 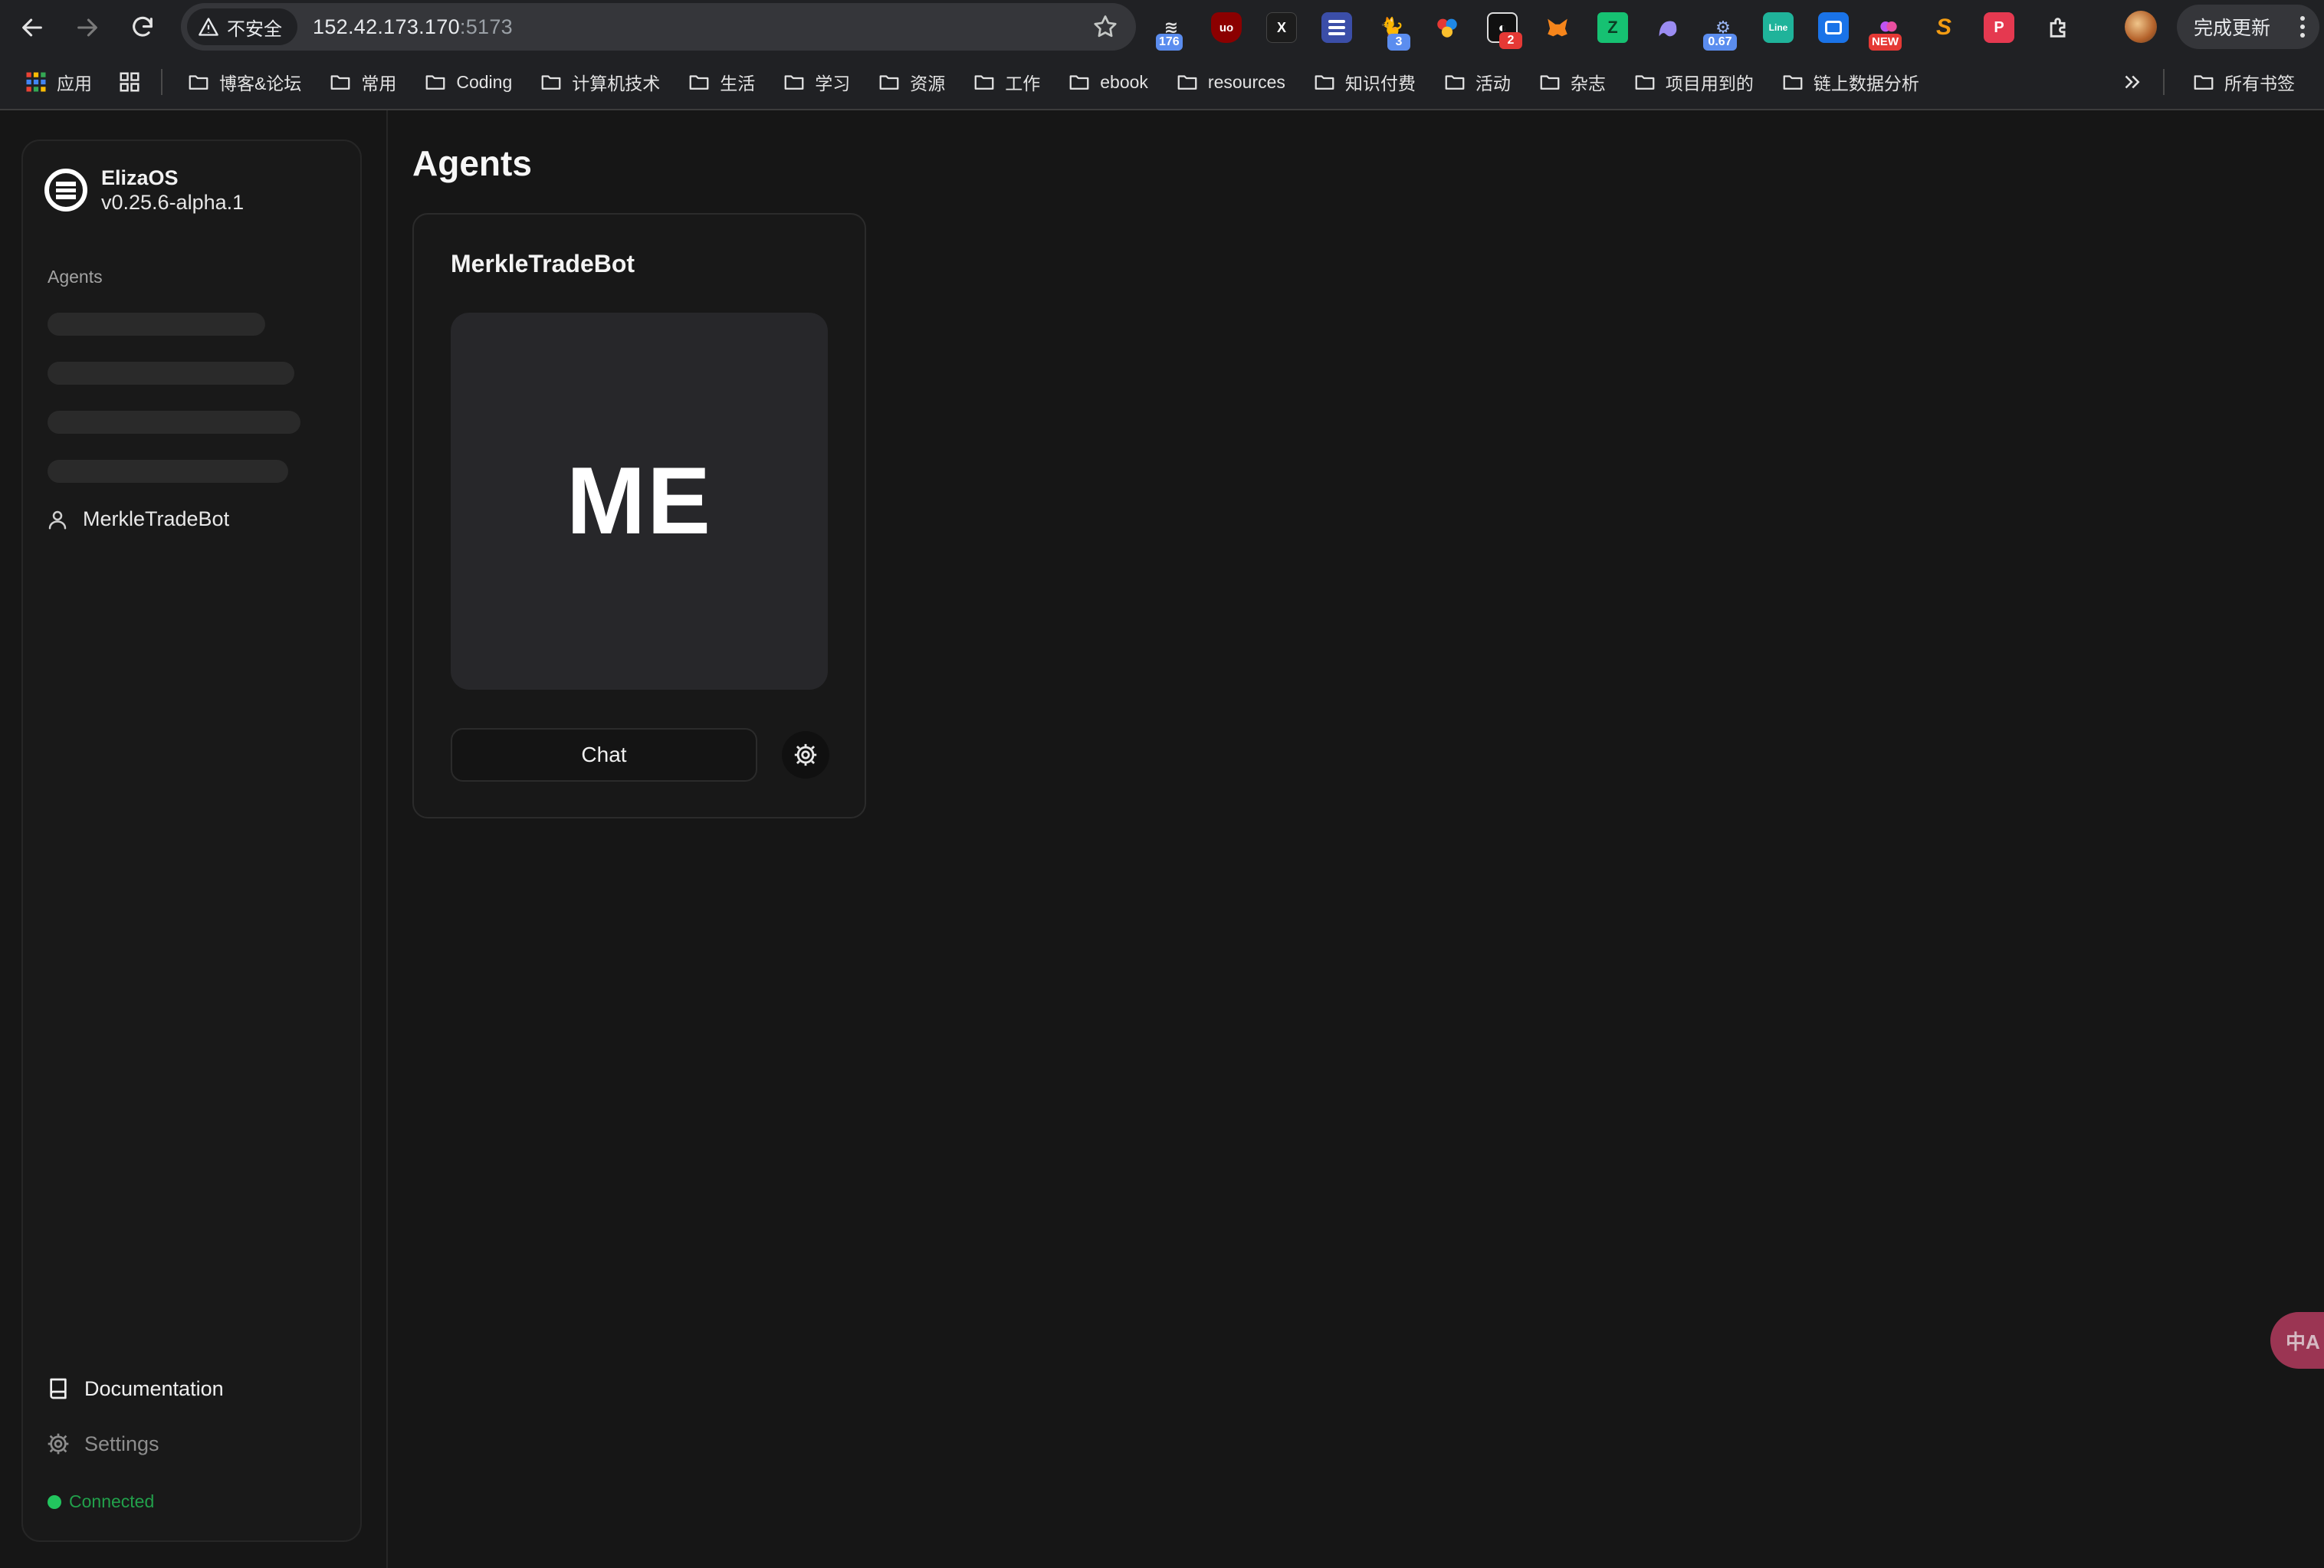 I want to click on extension-1: ≋ 176, so click(x=1171, y=31).